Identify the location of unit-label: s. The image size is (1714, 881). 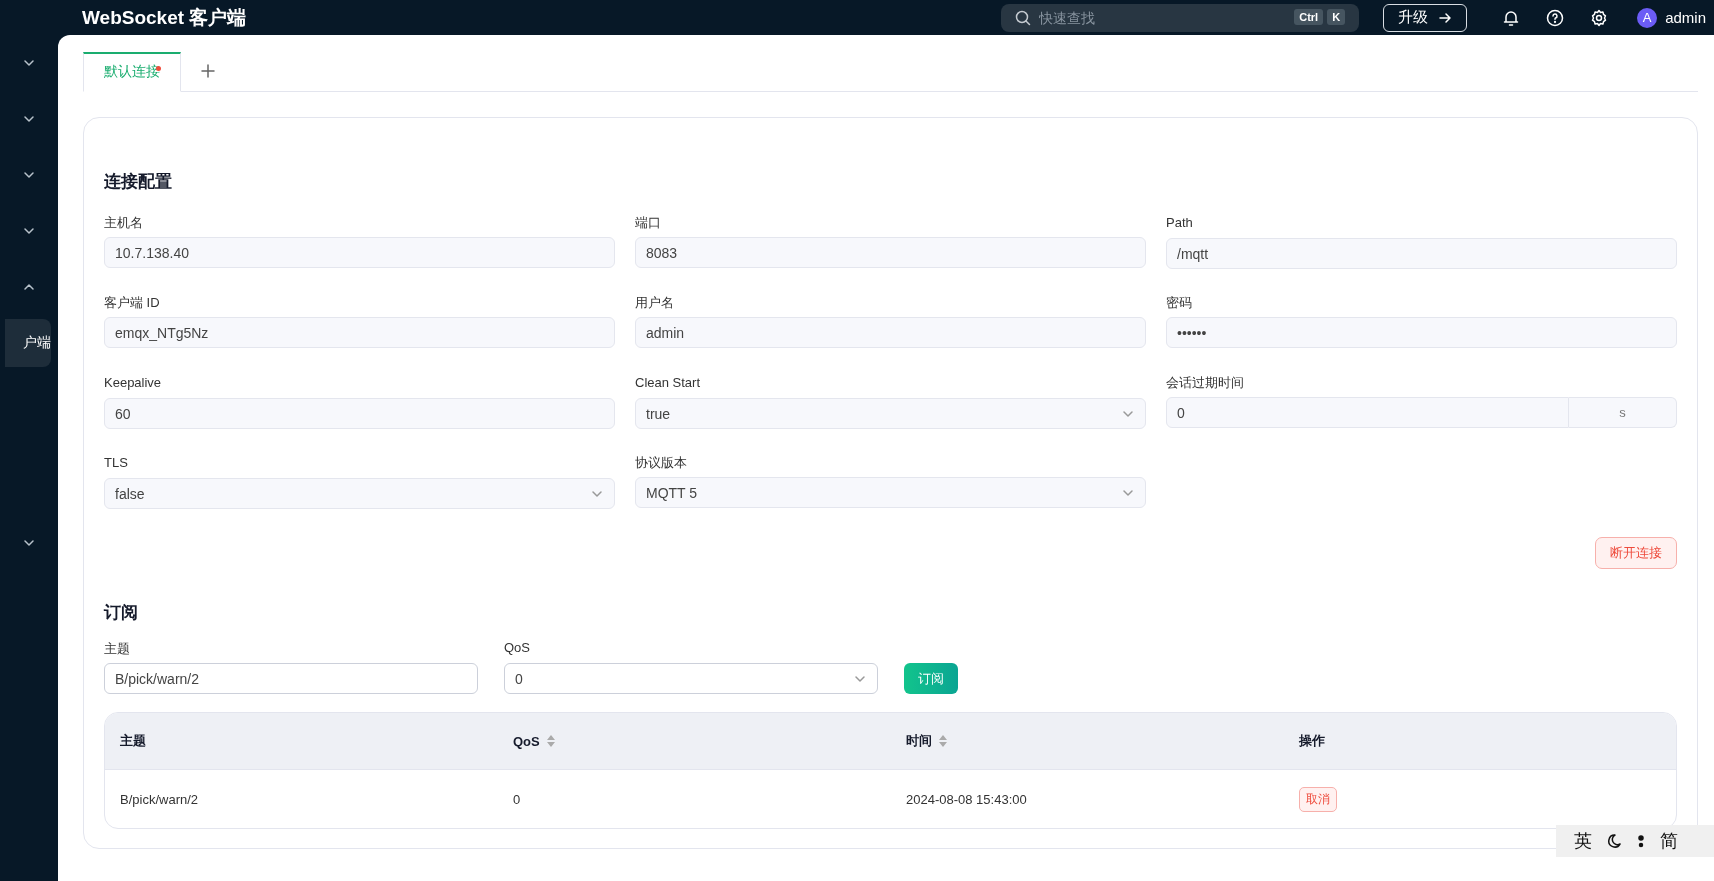
(1623, 412).